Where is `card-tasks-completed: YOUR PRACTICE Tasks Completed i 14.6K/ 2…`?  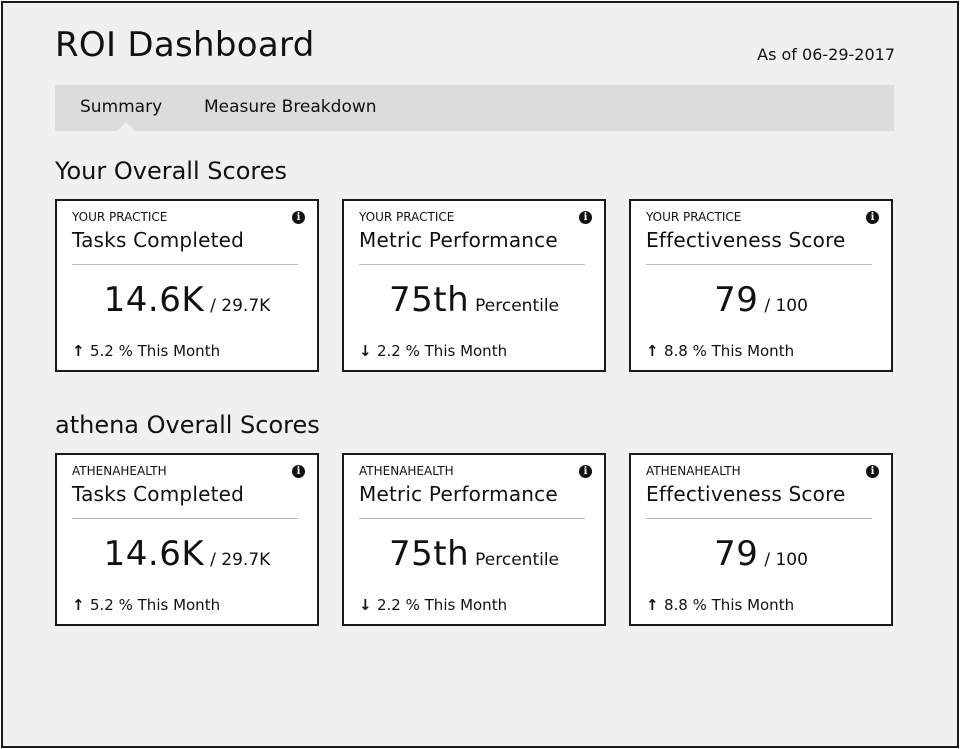 card-tasks-completed: YOUR PRACTICE Tasks Completed i 14.6K/ 2… is located at coordinates (187, 285).